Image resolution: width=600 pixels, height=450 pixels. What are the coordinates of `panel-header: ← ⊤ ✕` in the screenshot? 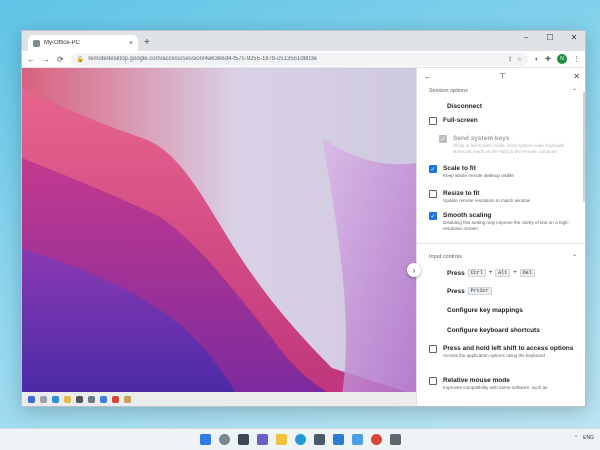 It's located at (501, 76).